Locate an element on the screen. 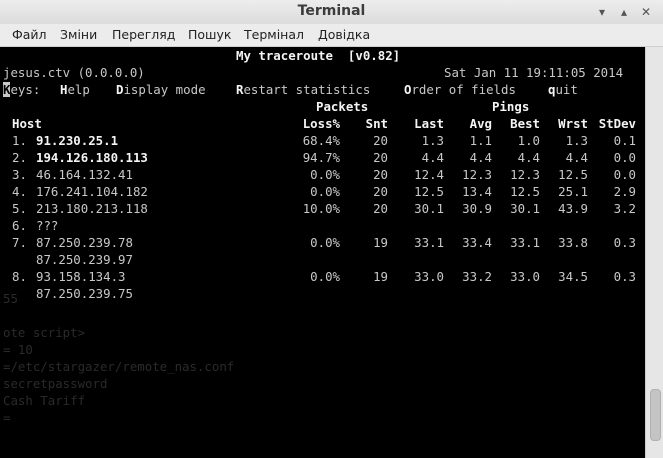 The image size is (663, 458). pings-header: Pings is located at coordinates (511, 106).